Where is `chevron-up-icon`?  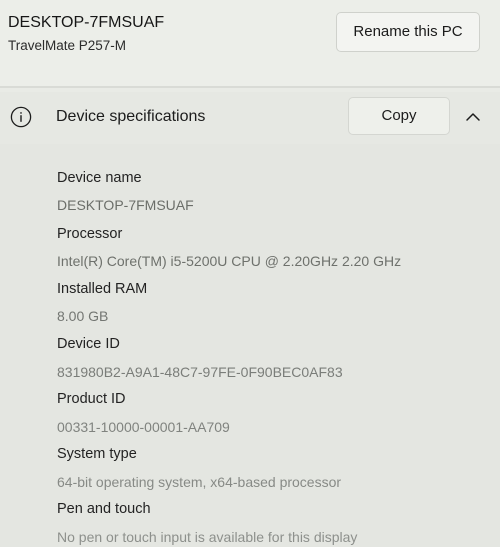 chevron-up-icon is located at coordinates (473, 117).